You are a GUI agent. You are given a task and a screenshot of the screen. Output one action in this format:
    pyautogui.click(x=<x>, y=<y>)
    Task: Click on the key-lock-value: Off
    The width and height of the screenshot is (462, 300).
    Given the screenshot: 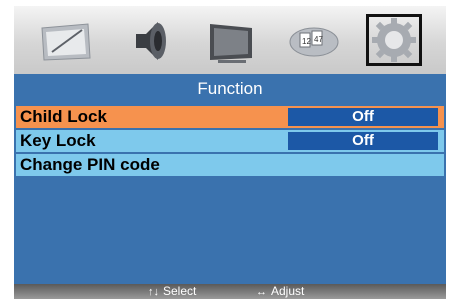 What is the action you would take?
    pyautogui.click(x=363, y=141)
    